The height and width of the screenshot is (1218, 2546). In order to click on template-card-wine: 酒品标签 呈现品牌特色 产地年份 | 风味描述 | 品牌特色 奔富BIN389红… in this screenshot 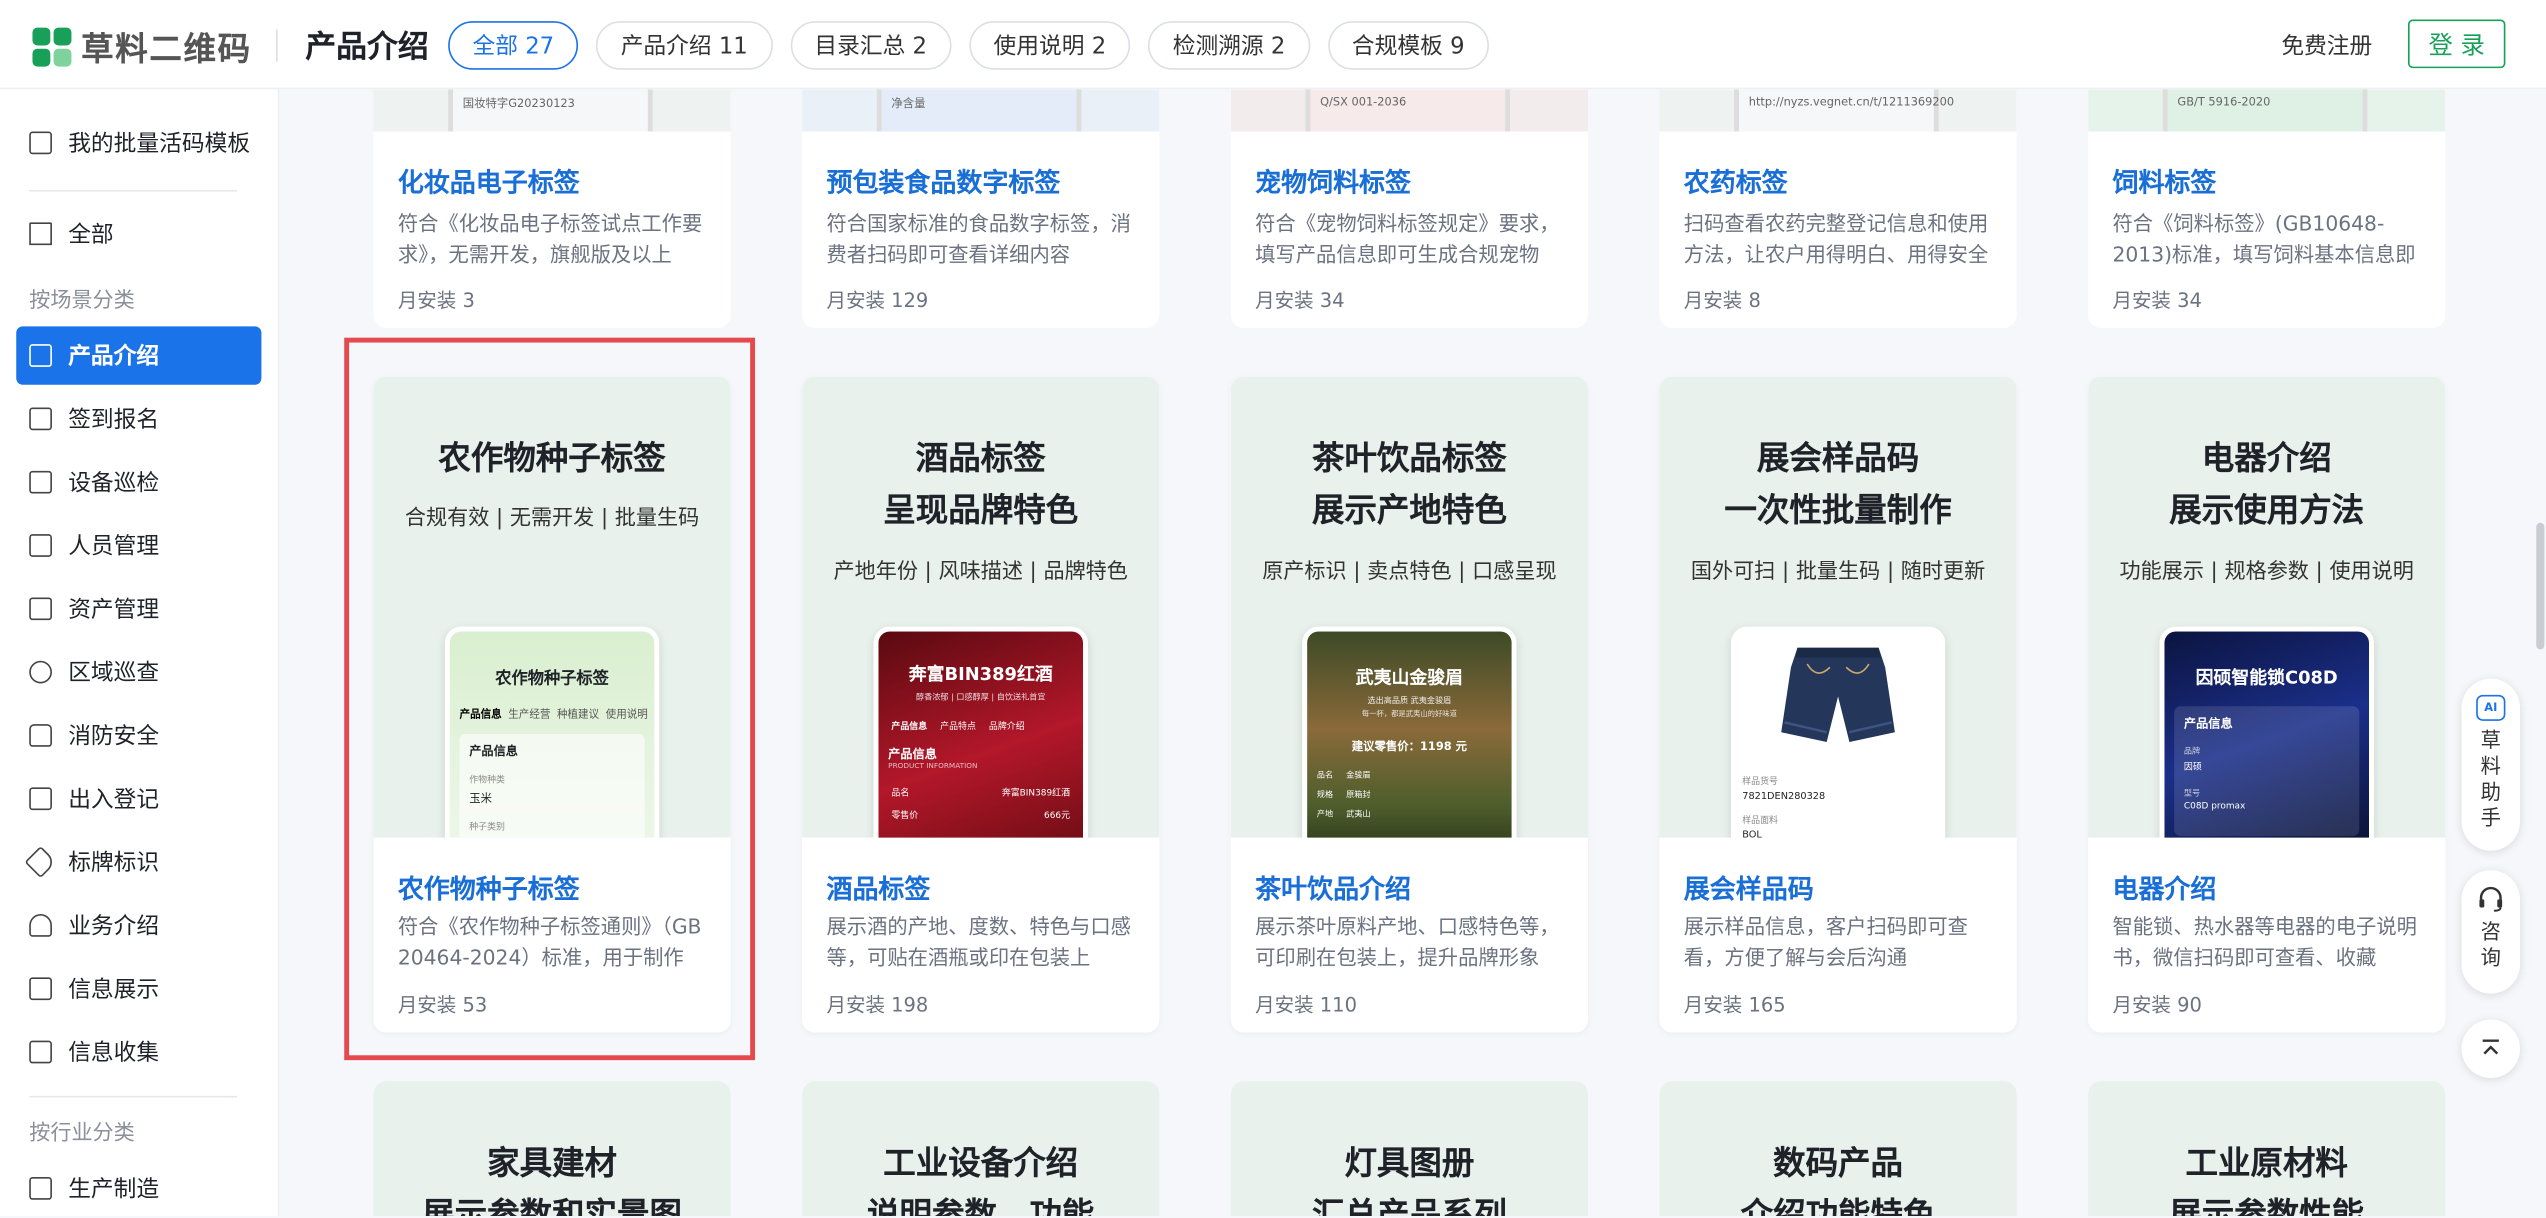, I will do `click(981, 704)`.